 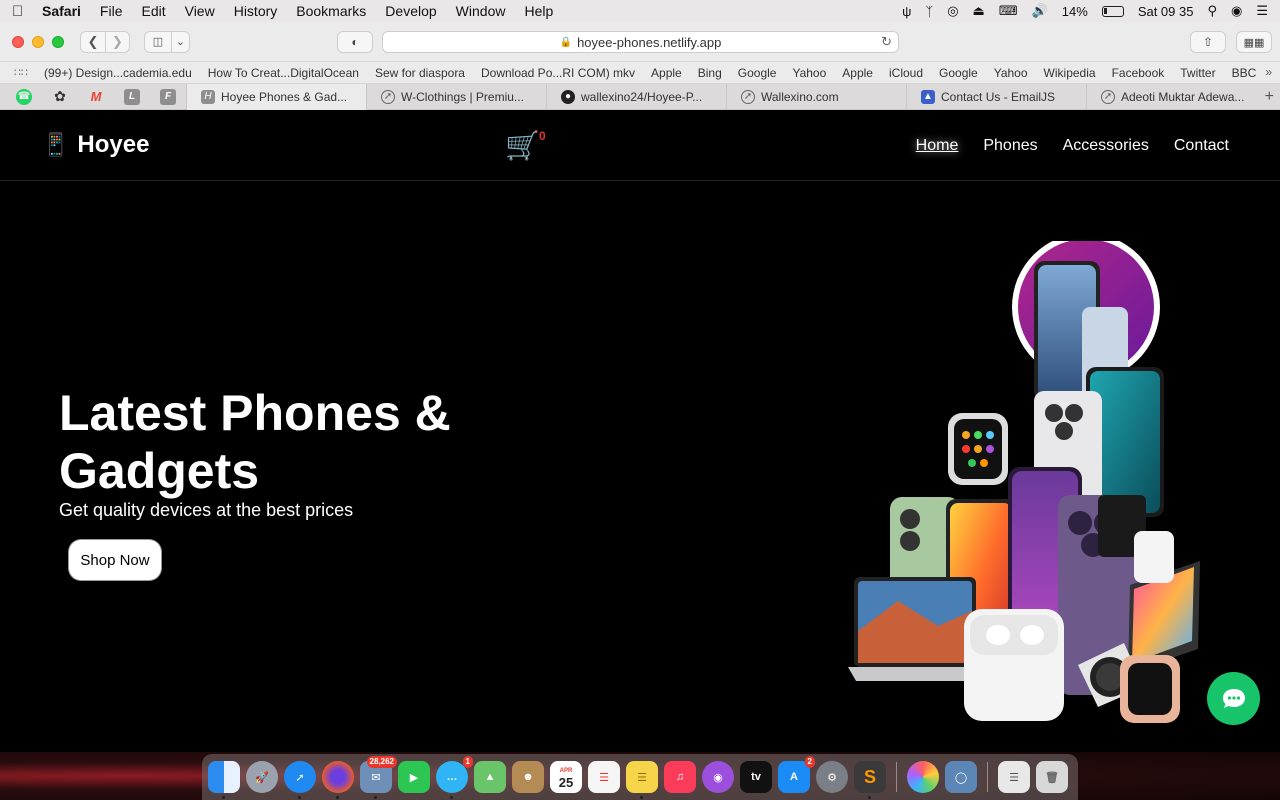 What do you see at coordinates (1269, 97) in the screenshot?
I see `new-tab-button: +` at bounding box center [1269, 97].